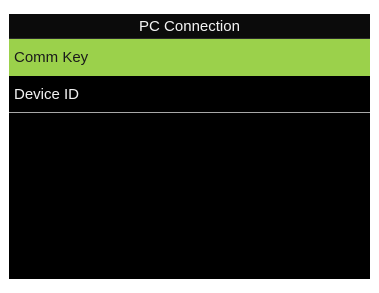  I want to click on menu-item-label: Device ID, so click(47, 94).